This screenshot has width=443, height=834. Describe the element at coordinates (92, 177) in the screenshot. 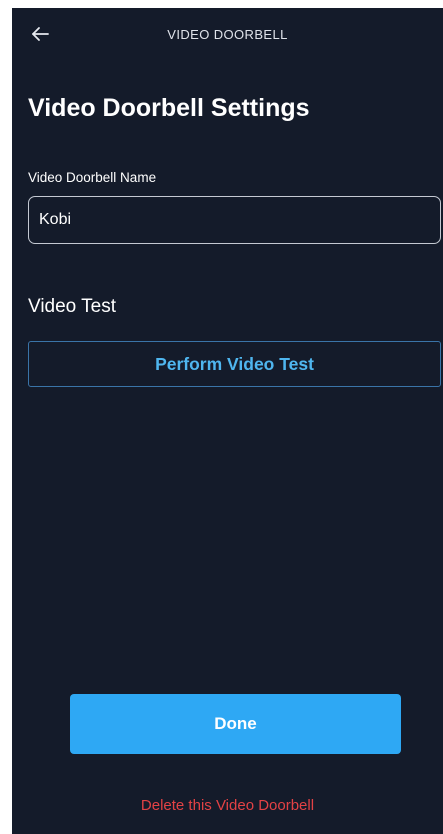

I see `doorbell-name-label: Video Doorbell Name` at that location.